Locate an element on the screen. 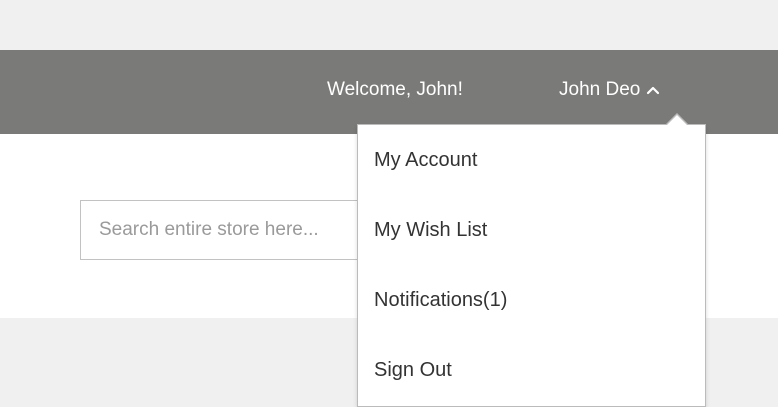 The image size is (778, 407). menu-item-my-account: My Account is located at coordinates (531, 160).